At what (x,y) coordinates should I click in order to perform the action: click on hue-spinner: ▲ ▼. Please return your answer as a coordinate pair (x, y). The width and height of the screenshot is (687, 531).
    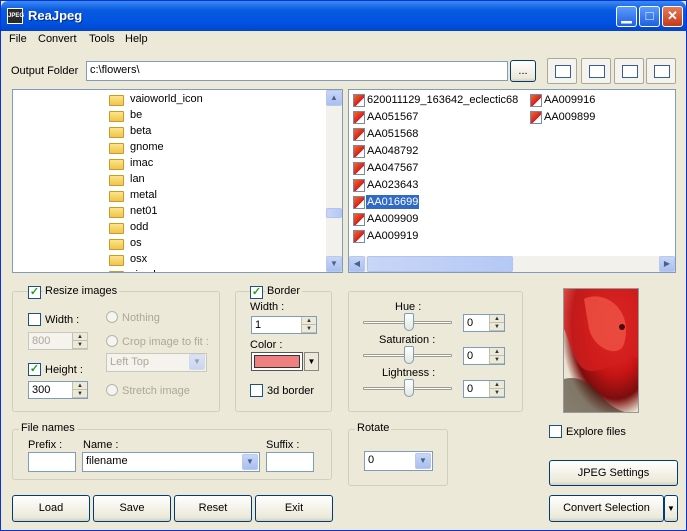
    Looking at the image, I should click on (496, 323).